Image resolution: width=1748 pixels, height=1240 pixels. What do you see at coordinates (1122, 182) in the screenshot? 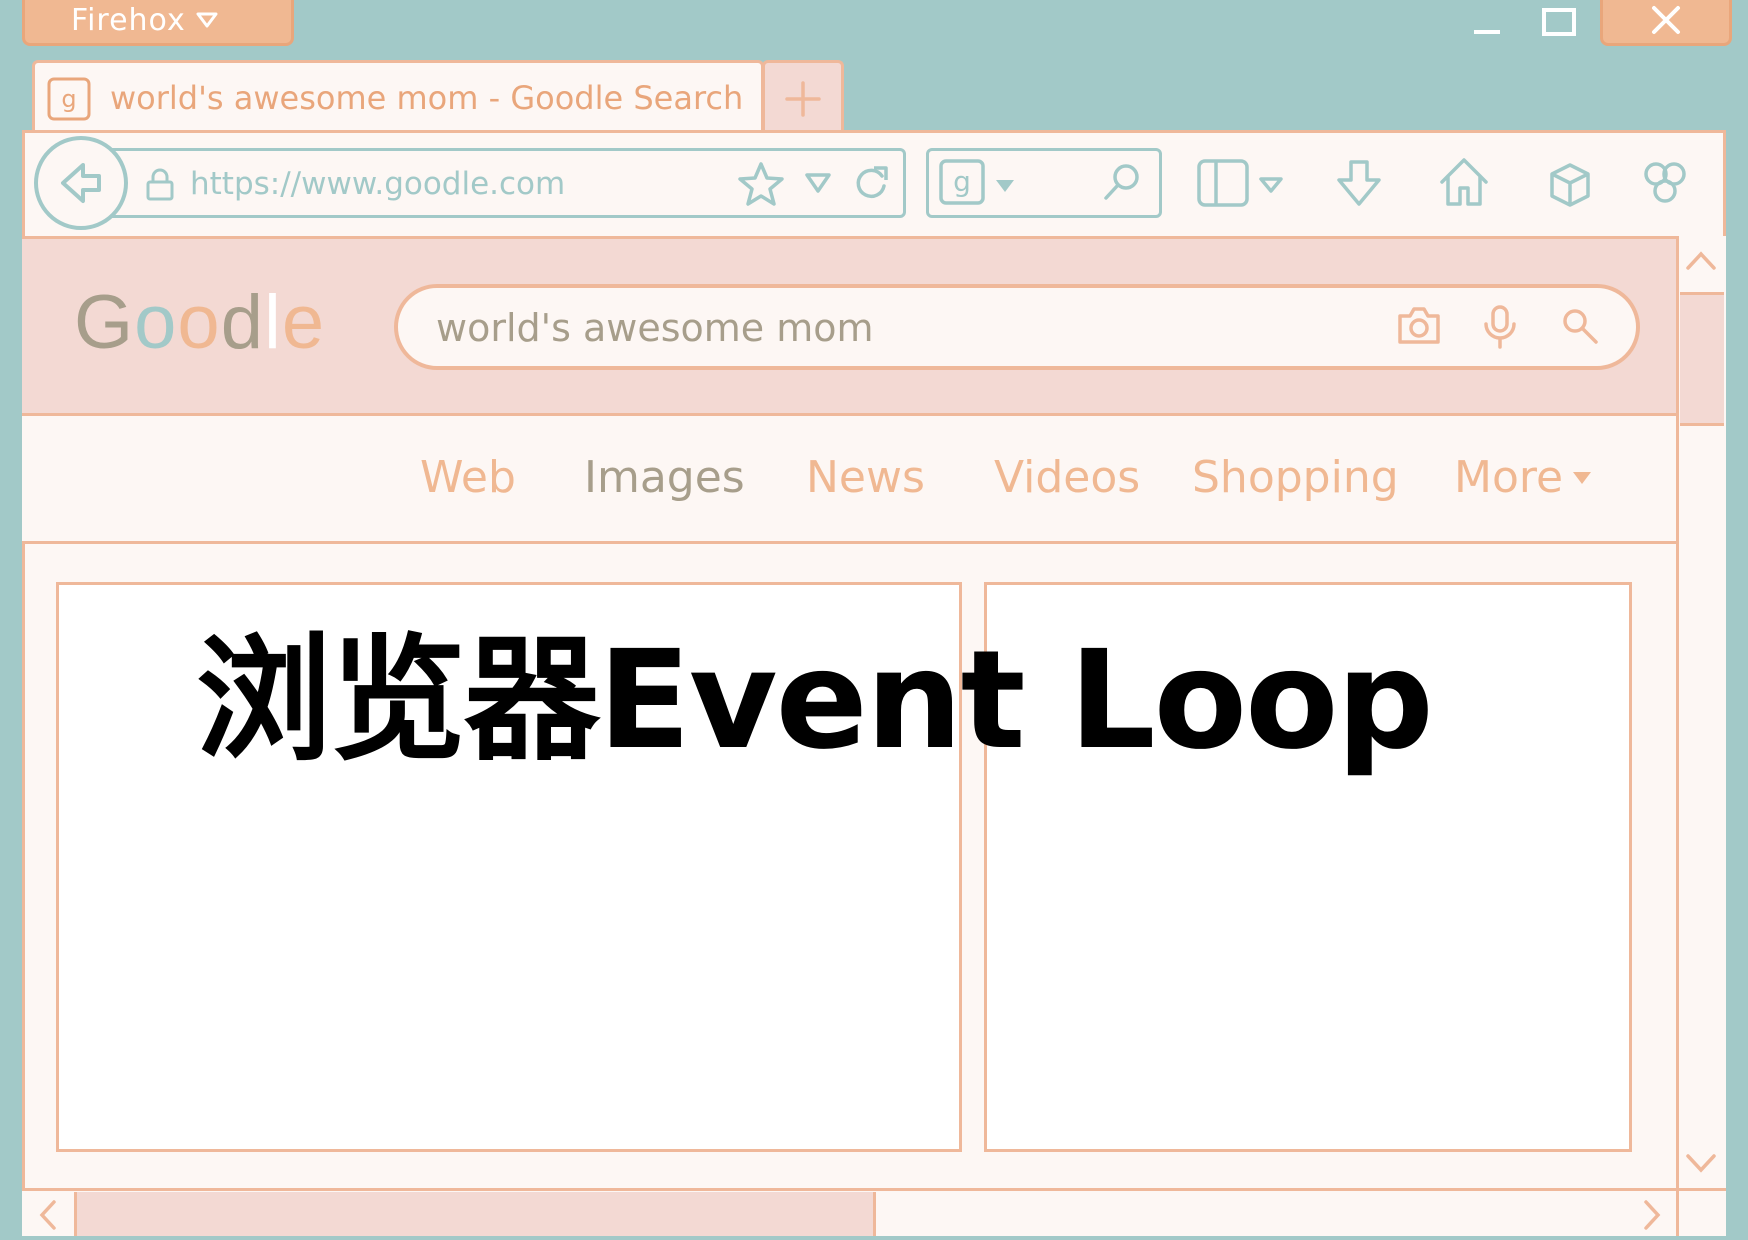
I see `search-icon` at bounding box center [1122, 182].